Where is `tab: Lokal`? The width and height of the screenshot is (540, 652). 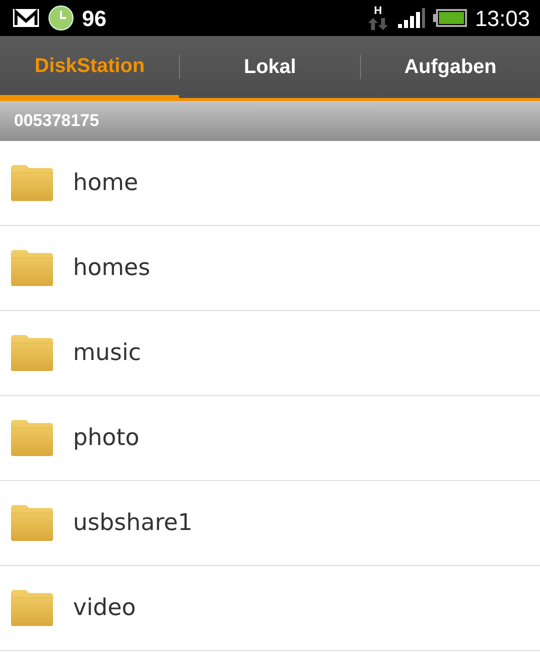
tab: Lokal is located at coordinates (270, 67).